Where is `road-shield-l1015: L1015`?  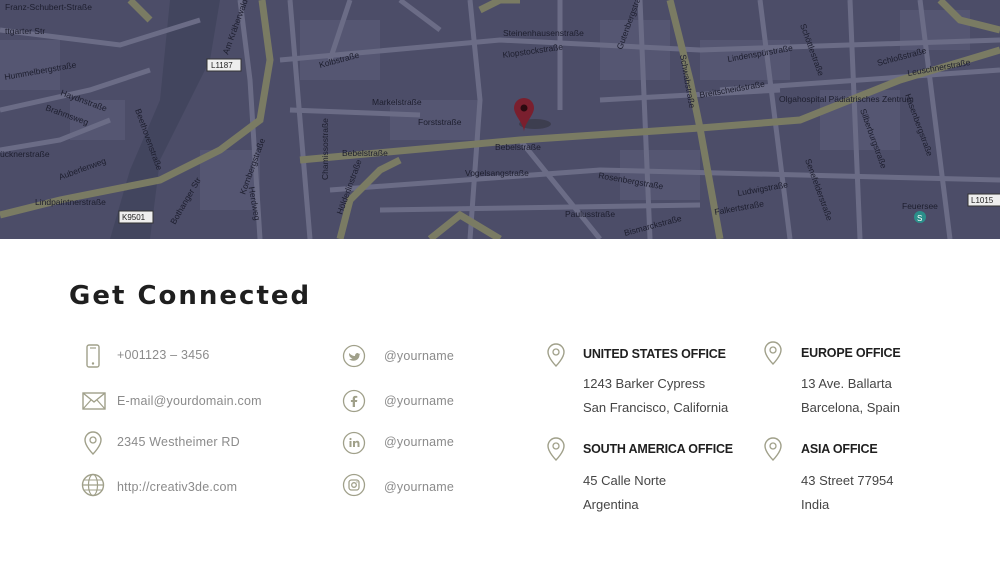 road-shield-l1015: L1015 is located at coordinates (982, 200).